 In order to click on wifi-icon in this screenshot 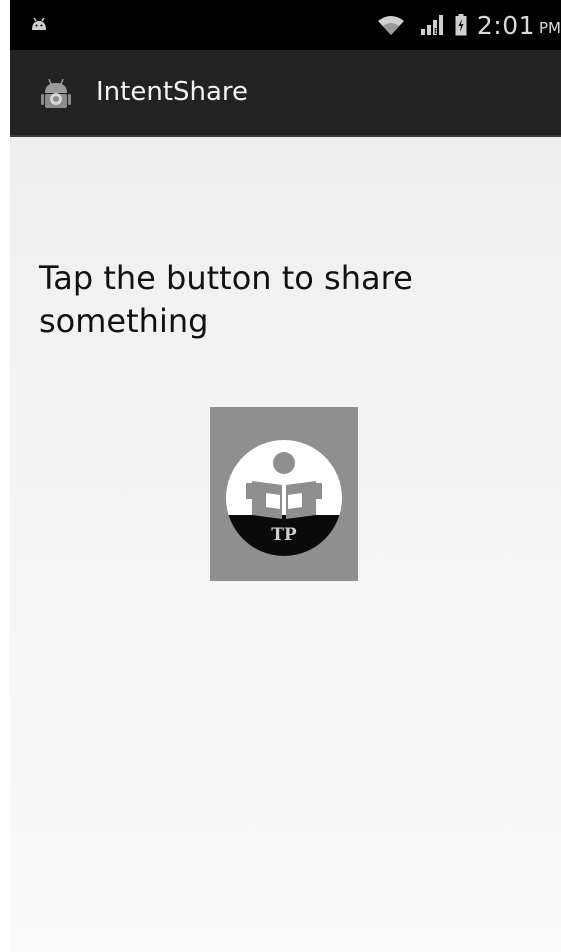, I will do `click(390, 25)`.